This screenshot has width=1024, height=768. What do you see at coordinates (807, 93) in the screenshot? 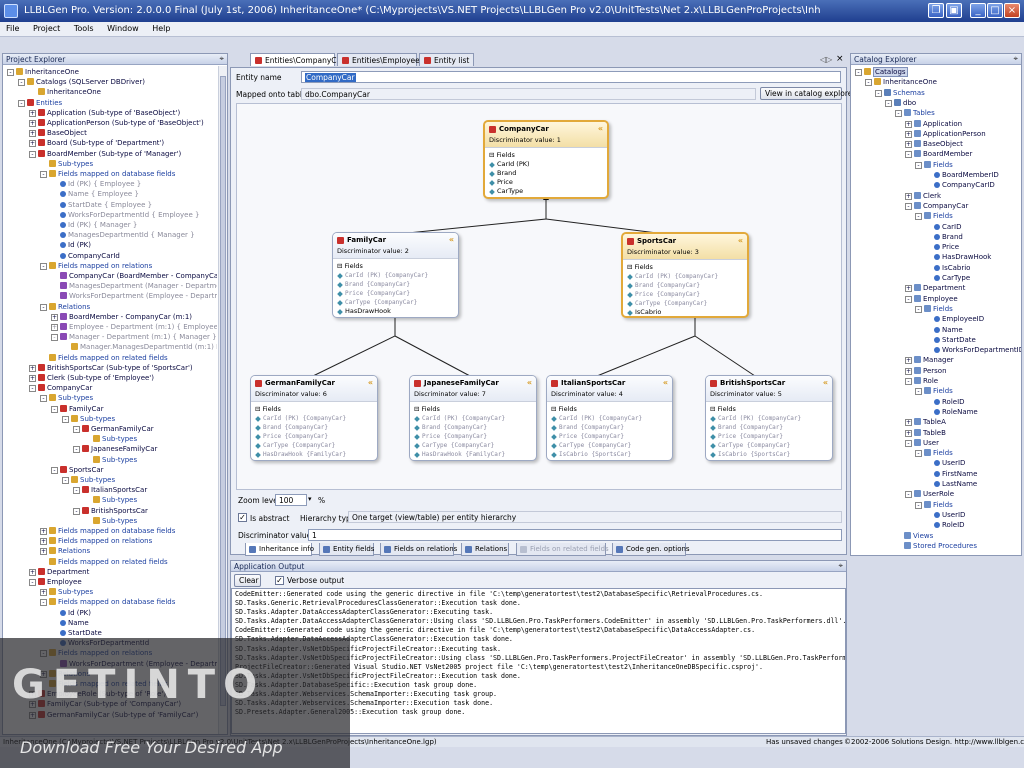
I see `view-in-catalog-explorer-button: View in catalog explorer` at bounding box center [807, 93].